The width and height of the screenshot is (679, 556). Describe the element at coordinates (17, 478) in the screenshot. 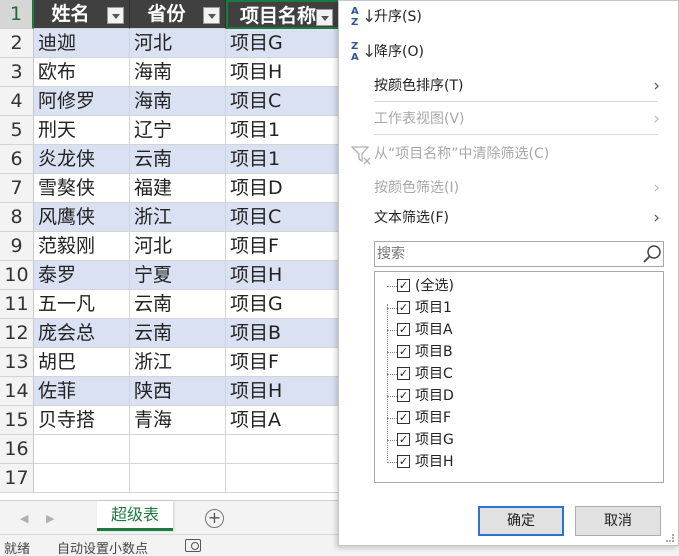

I see `row-header: 17` at that location.